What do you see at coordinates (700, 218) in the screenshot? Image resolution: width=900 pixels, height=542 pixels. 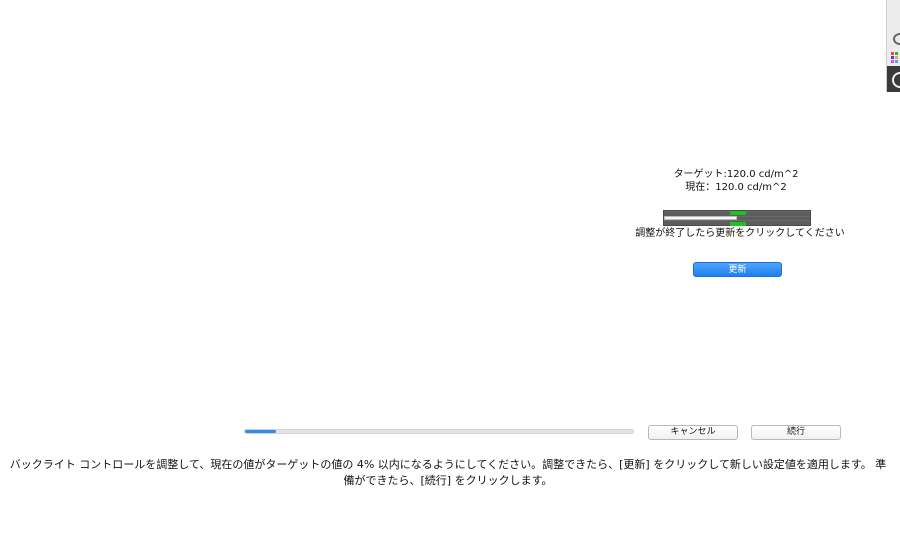 I see `meter-current-fill` at bounding box center [700, 218].